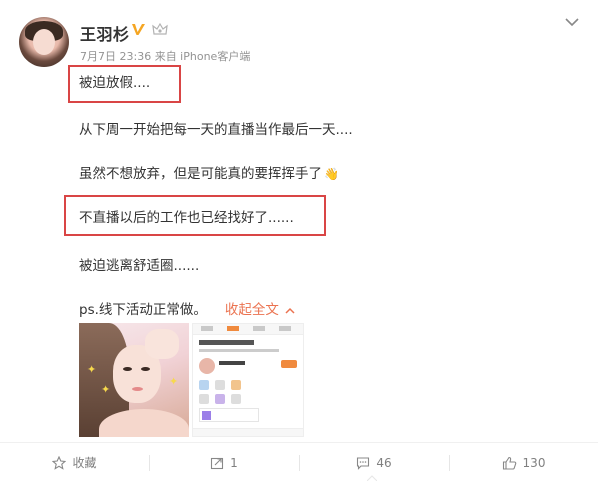  I want to click on post-line-6: ps.线下活动正常做。 收起全文, so click(187, 308).